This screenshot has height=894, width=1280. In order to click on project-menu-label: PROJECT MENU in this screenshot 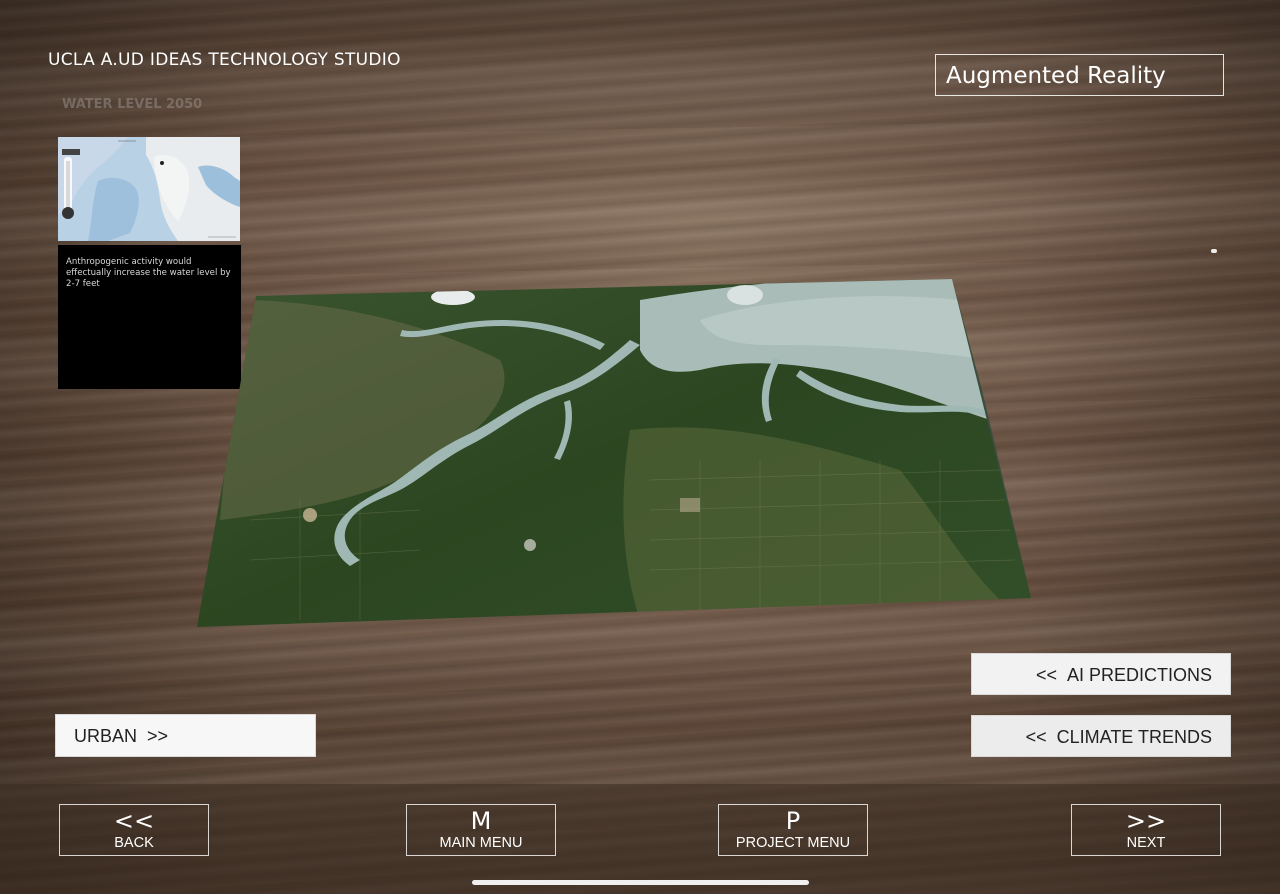, I will do `click(793, 843)`.